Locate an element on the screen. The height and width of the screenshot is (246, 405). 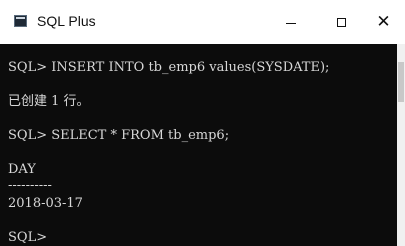
maximize-button is located at coordinates (341, 22).